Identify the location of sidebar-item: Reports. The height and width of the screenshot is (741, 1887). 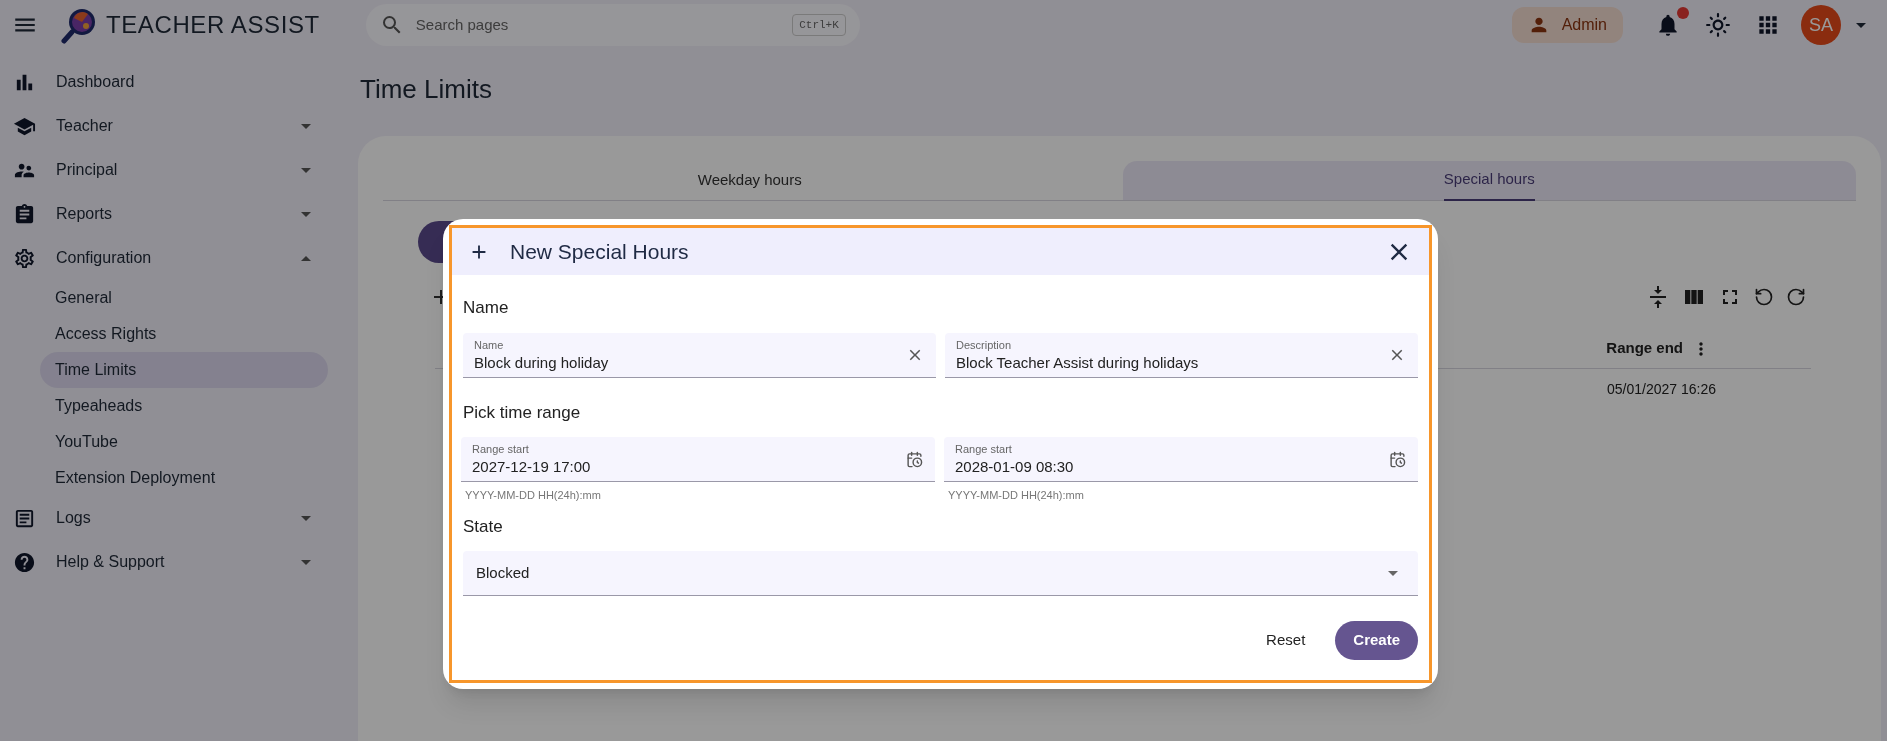
(179, 214).